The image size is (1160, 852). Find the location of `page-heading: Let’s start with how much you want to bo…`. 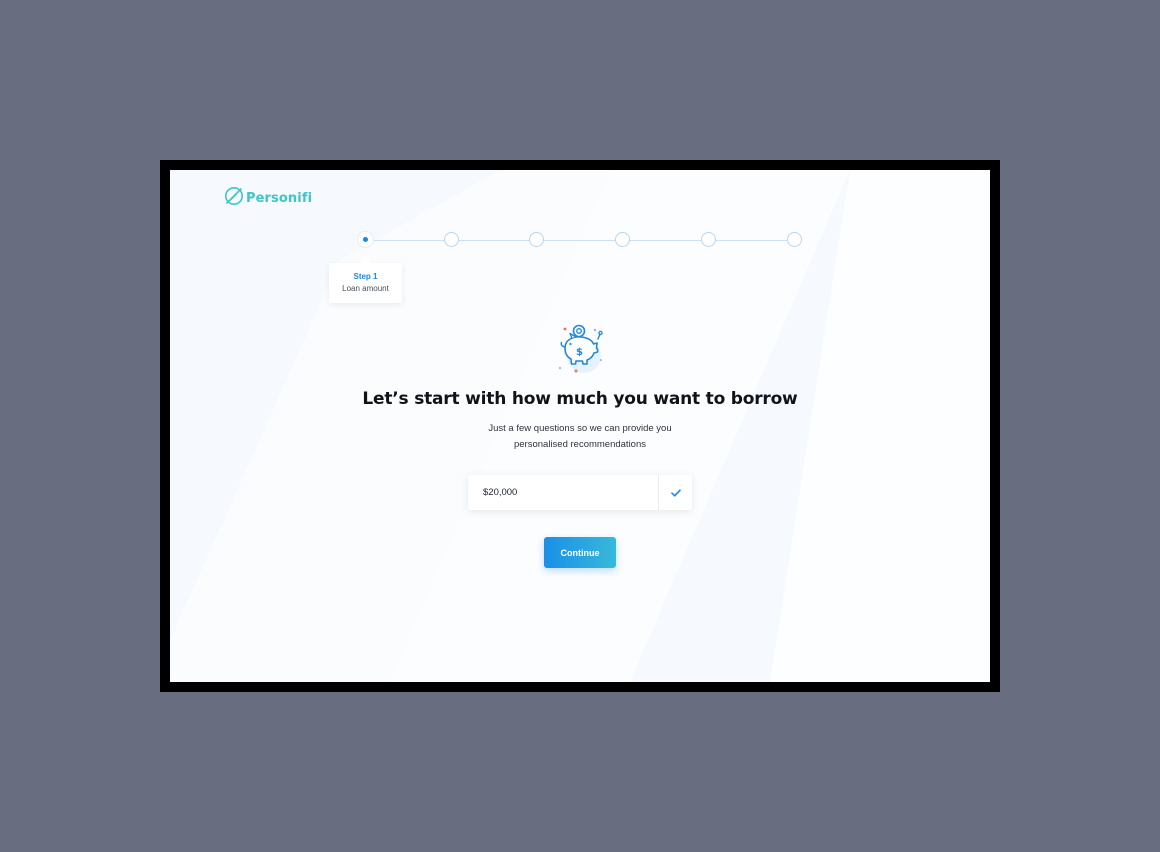

page-heading: Let’s start with how much you want to bo… is located at coordinates (580, 399).